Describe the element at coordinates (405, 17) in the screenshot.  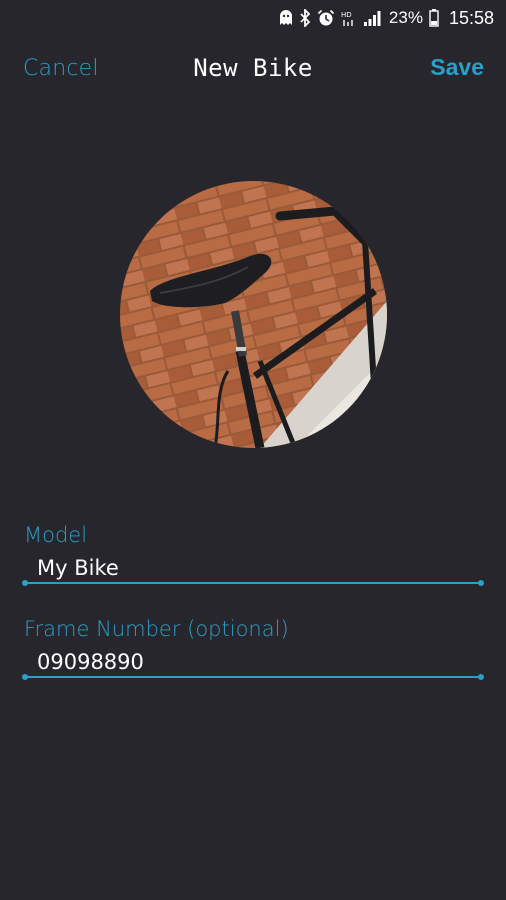
I see `battery-percent: 23%` at that location.